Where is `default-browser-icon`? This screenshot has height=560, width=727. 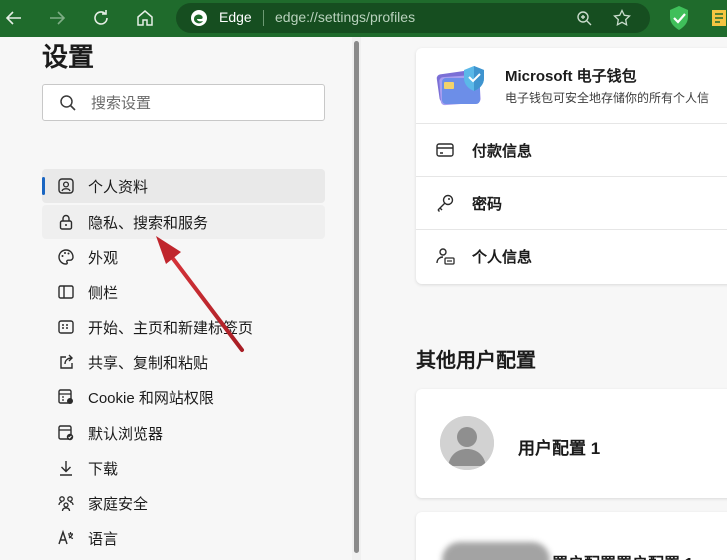 default-browser-icon is located at coordinates (66, 433).